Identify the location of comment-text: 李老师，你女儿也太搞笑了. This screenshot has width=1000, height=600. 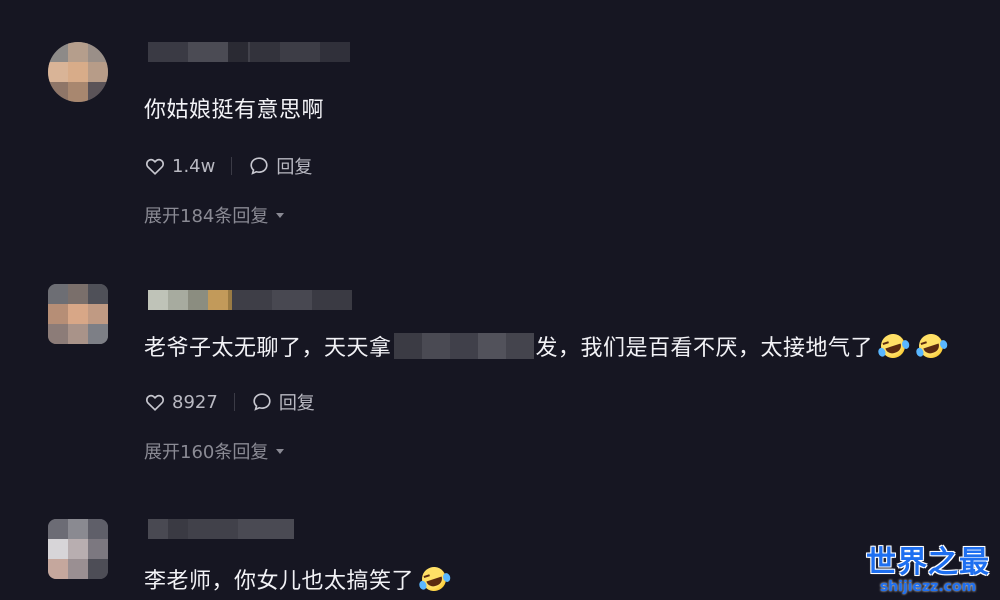
(298, 579).